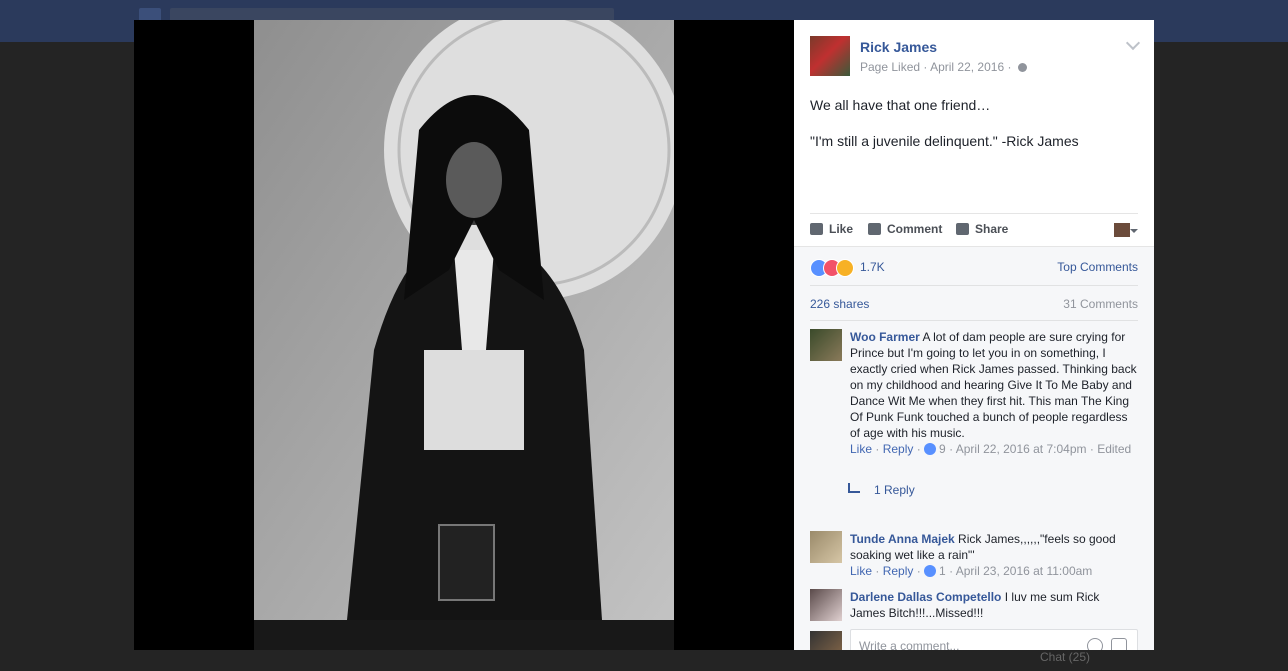 The width and height of the screenshot is (1288, 671). What do you see at coordinates (830, 56) in the screenshot?
I see `page-avatar` at bounding box center [830, 56].